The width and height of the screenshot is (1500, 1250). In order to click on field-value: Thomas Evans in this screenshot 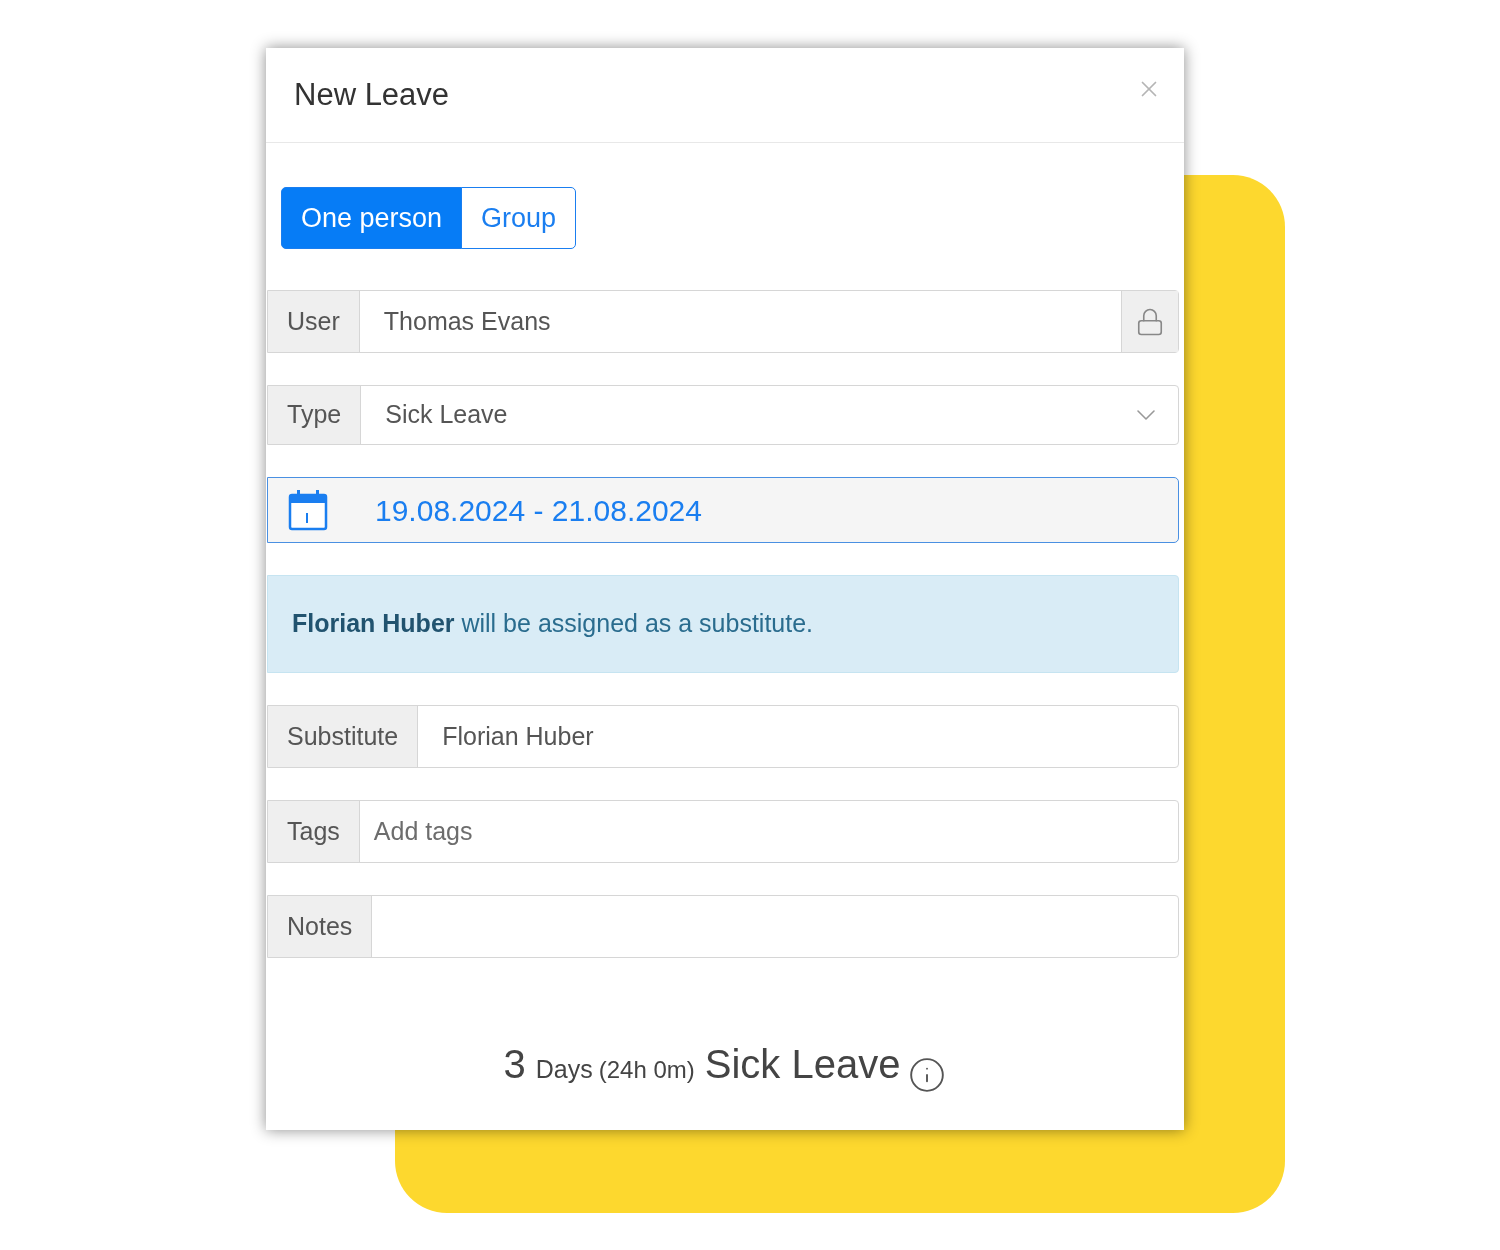, I will do `click(467, 321)`.